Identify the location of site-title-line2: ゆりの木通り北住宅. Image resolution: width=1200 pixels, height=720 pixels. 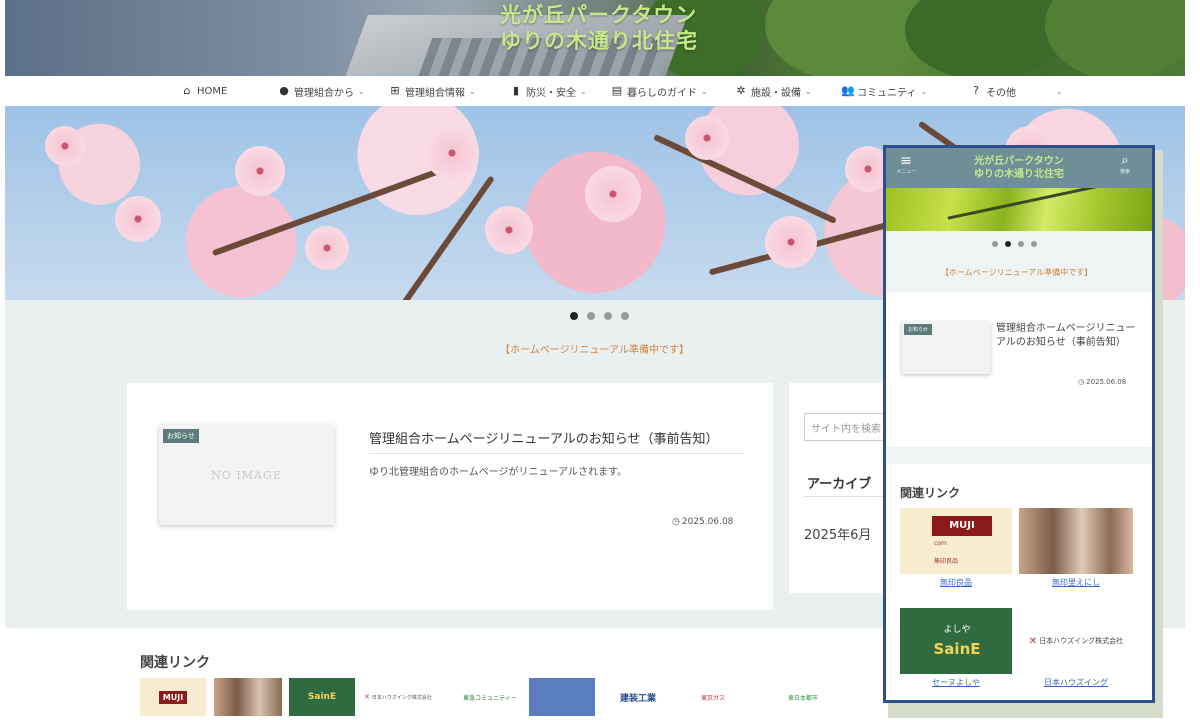
(599, 41).